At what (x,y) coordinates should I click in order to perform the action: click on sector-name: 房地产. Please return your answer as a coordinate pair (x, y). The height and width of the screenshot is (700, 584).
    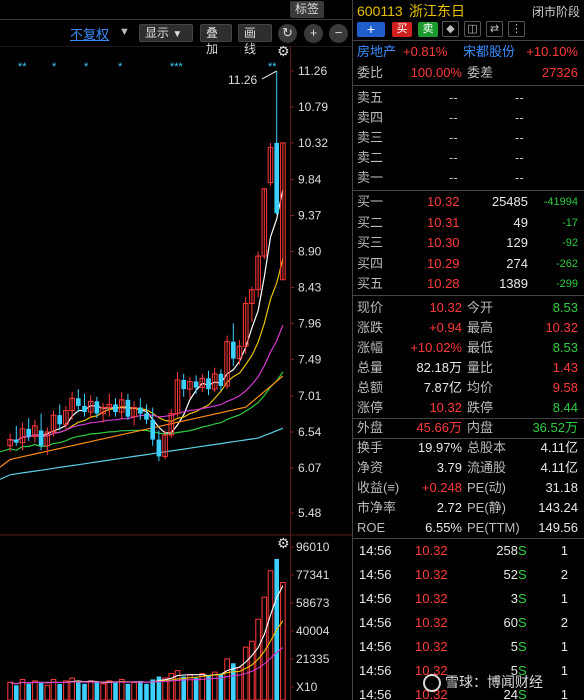
    Looking at the image, I should click on (376, 52).